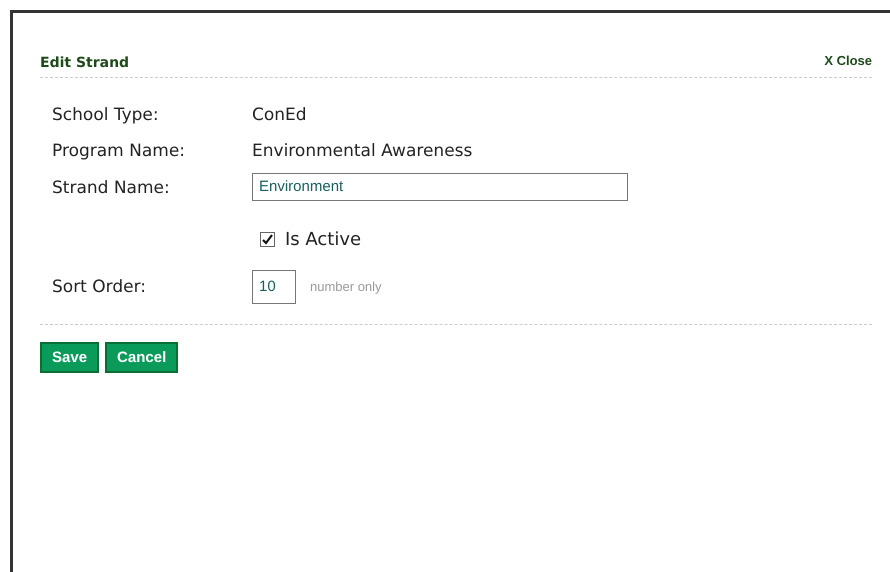  I want to click on dialog-title: Edit Strand, so click(85, 63).